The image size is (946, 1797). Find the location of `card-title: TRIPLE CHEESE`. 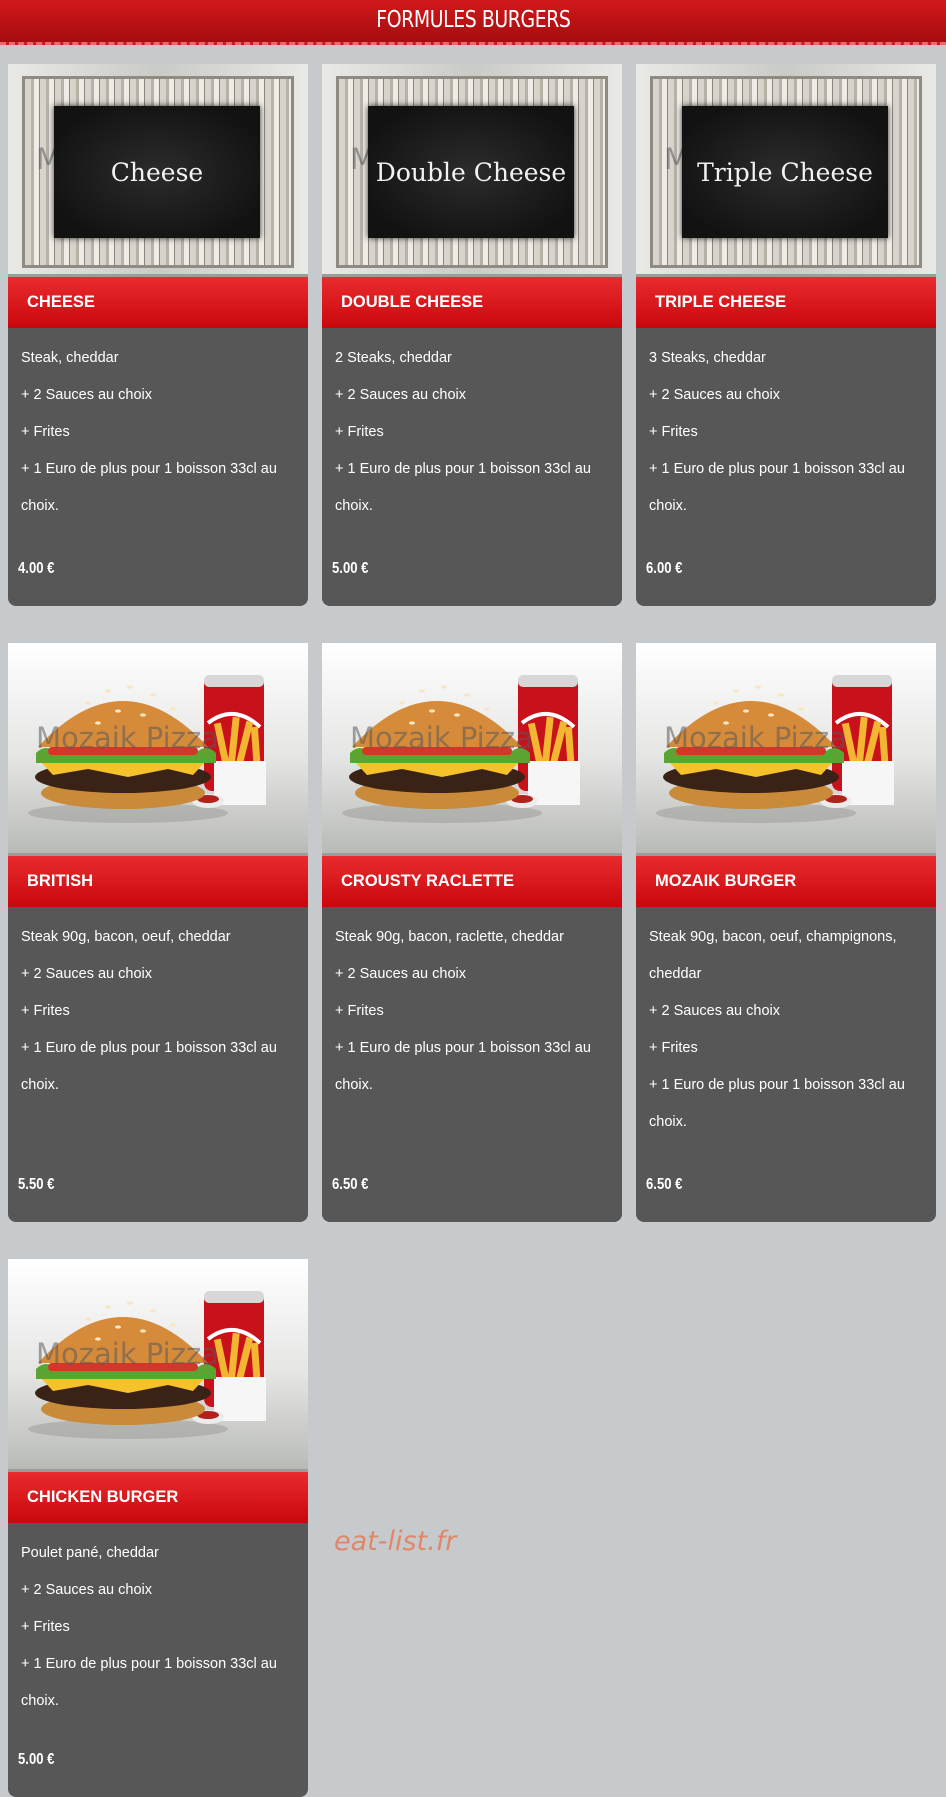

card-title: TRIPLE CHEESE is located at coordinates (721, 302).